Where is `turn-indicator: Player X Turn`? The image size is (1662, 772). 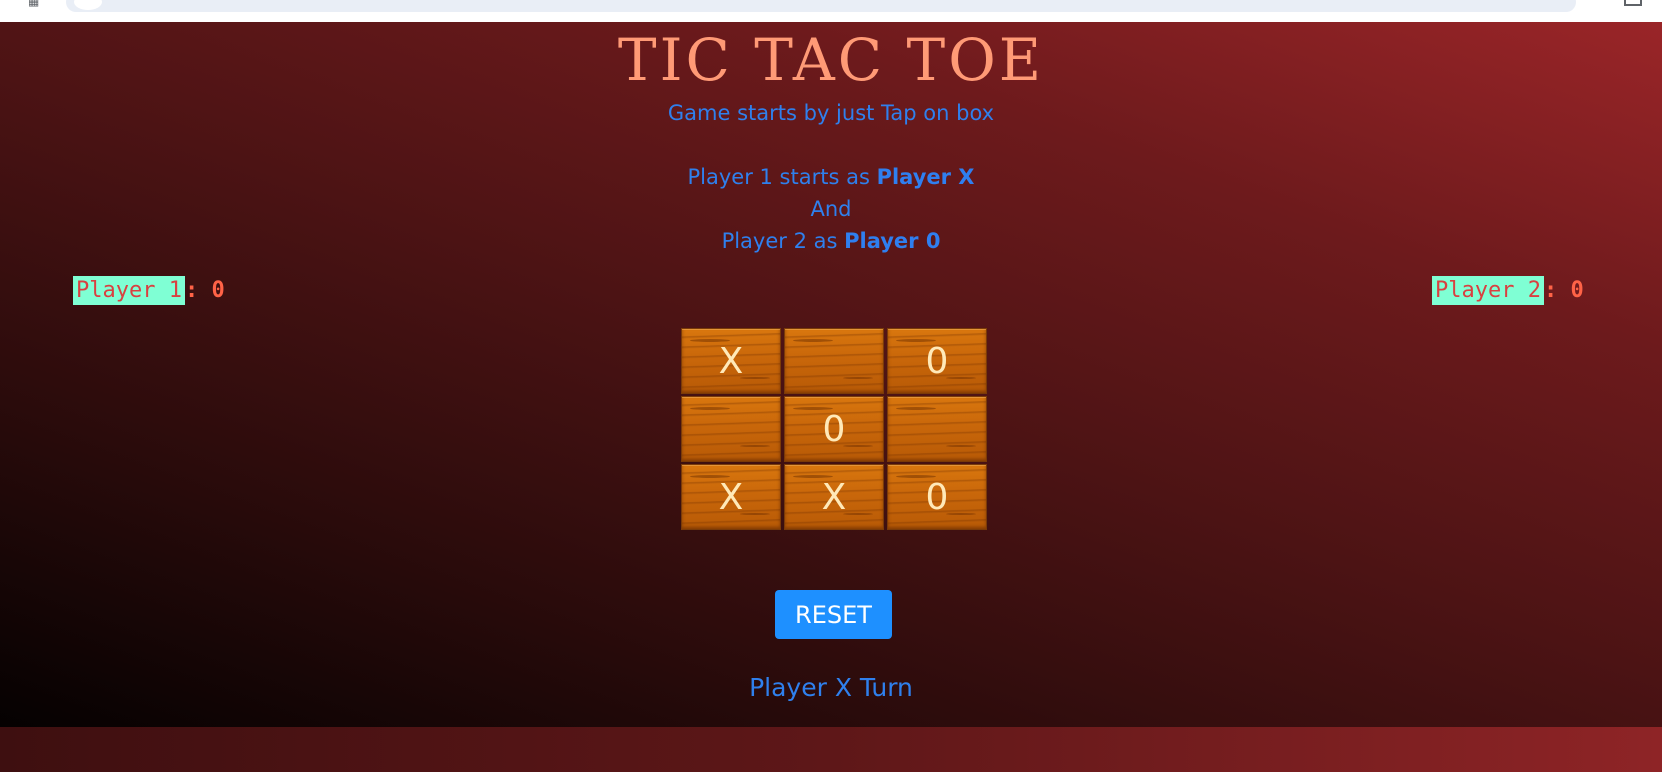 turn-indicator: Player X Turn is located at coordinates (831, 687).